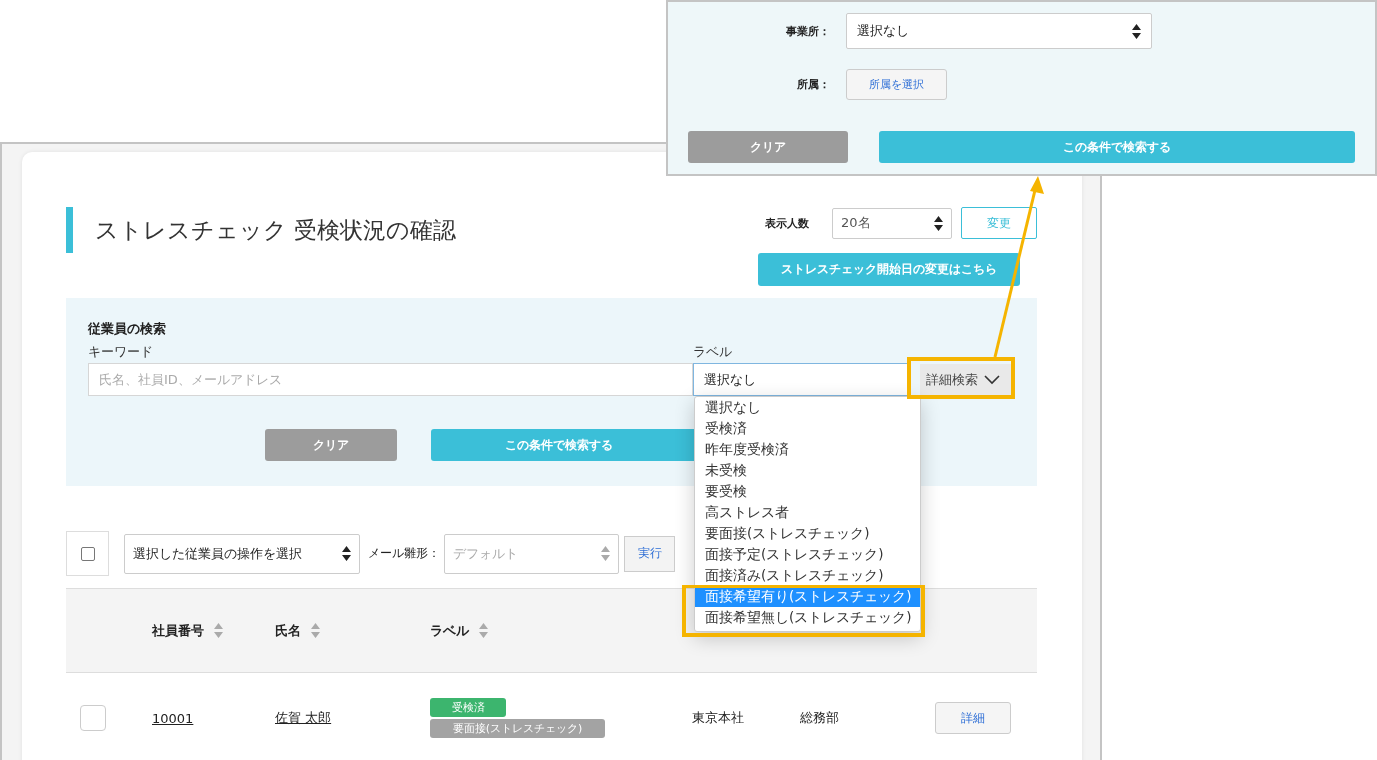 This screenshot has width=1377, height=760. What do you see at coordinates (807, 31) in the screenshot?
I see `office-label: 事業所：` at bounding box center [807, 31].